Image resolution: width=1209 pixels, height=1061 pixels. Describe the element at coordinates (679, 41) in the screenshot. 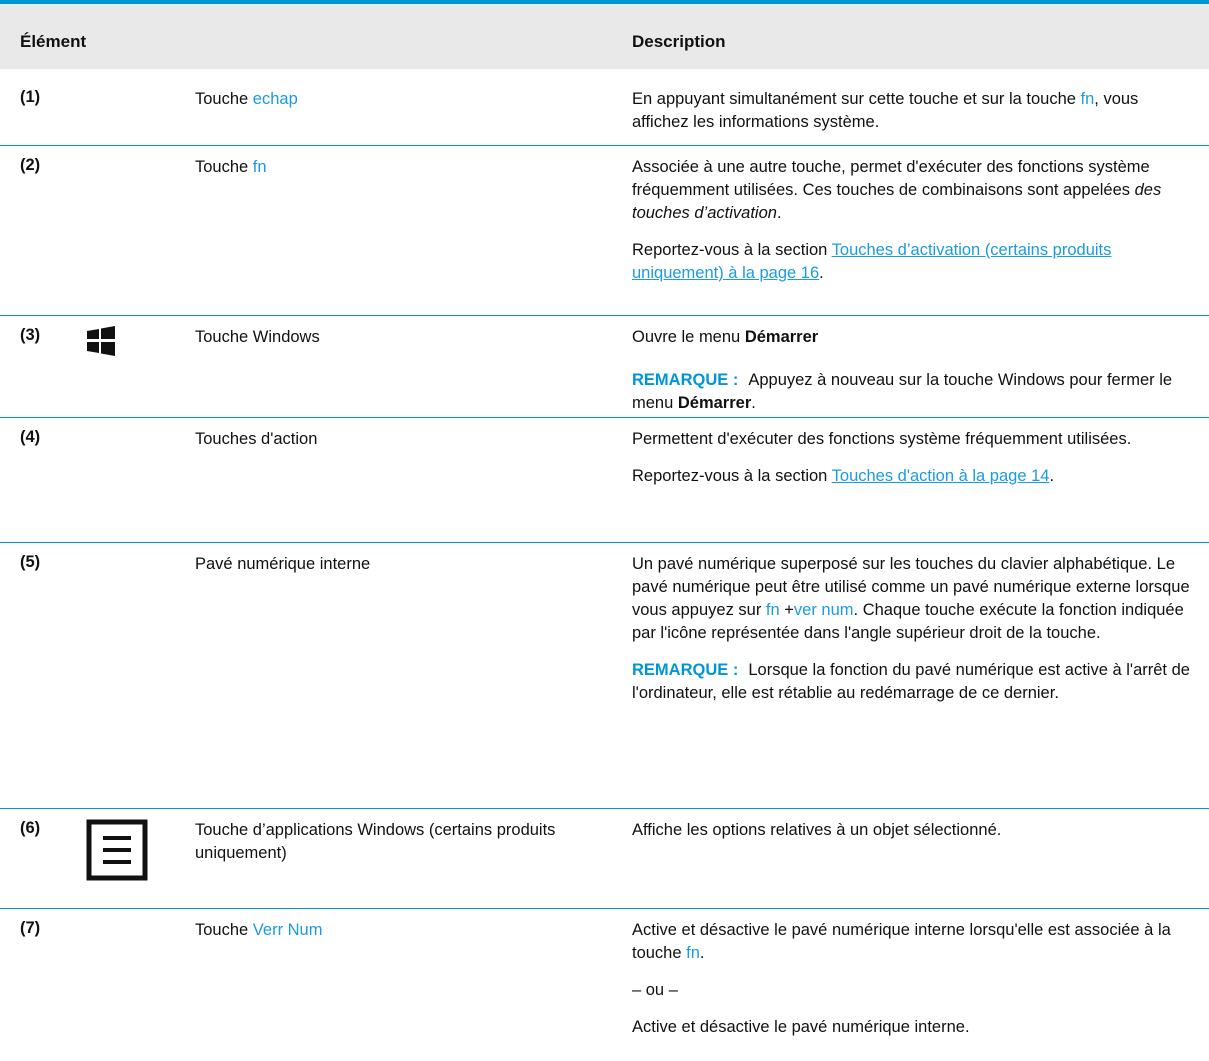

I see `header-description: Description` at that location.